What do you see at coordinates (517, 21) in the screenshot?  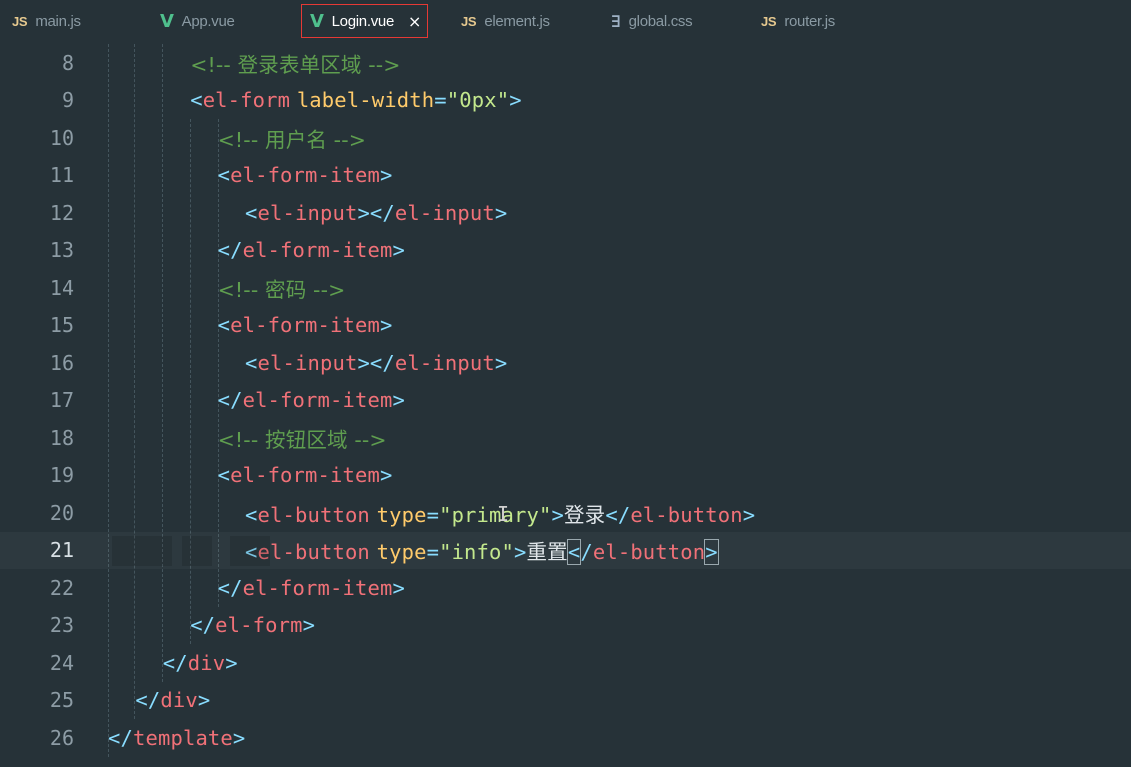 I see `tab-label: element.js` at bounding box center [517, 21].